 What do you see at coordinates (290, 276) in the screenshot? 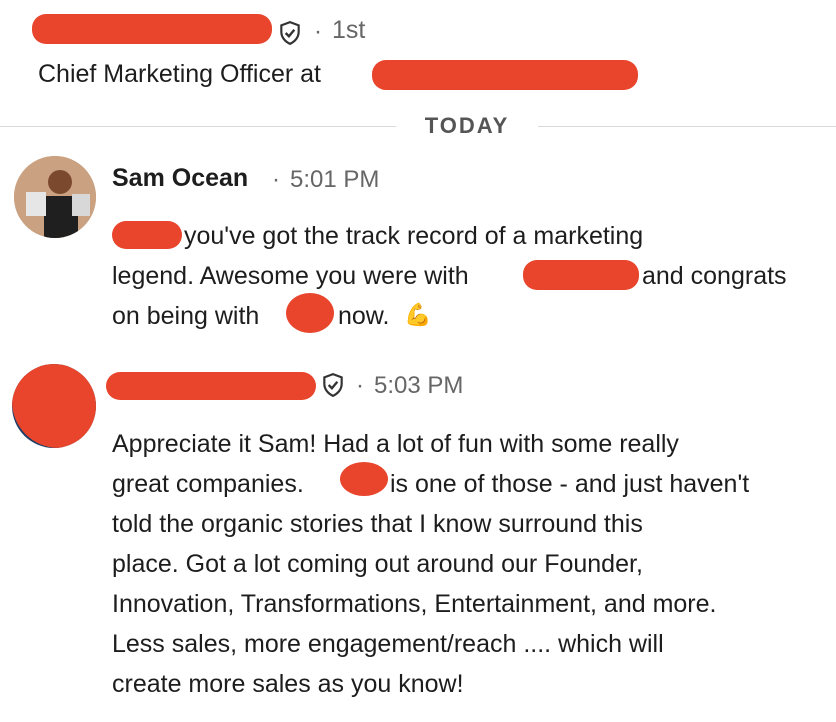
I see `message-line: legend. Awesome you were with` at bounding box center [290, 276].